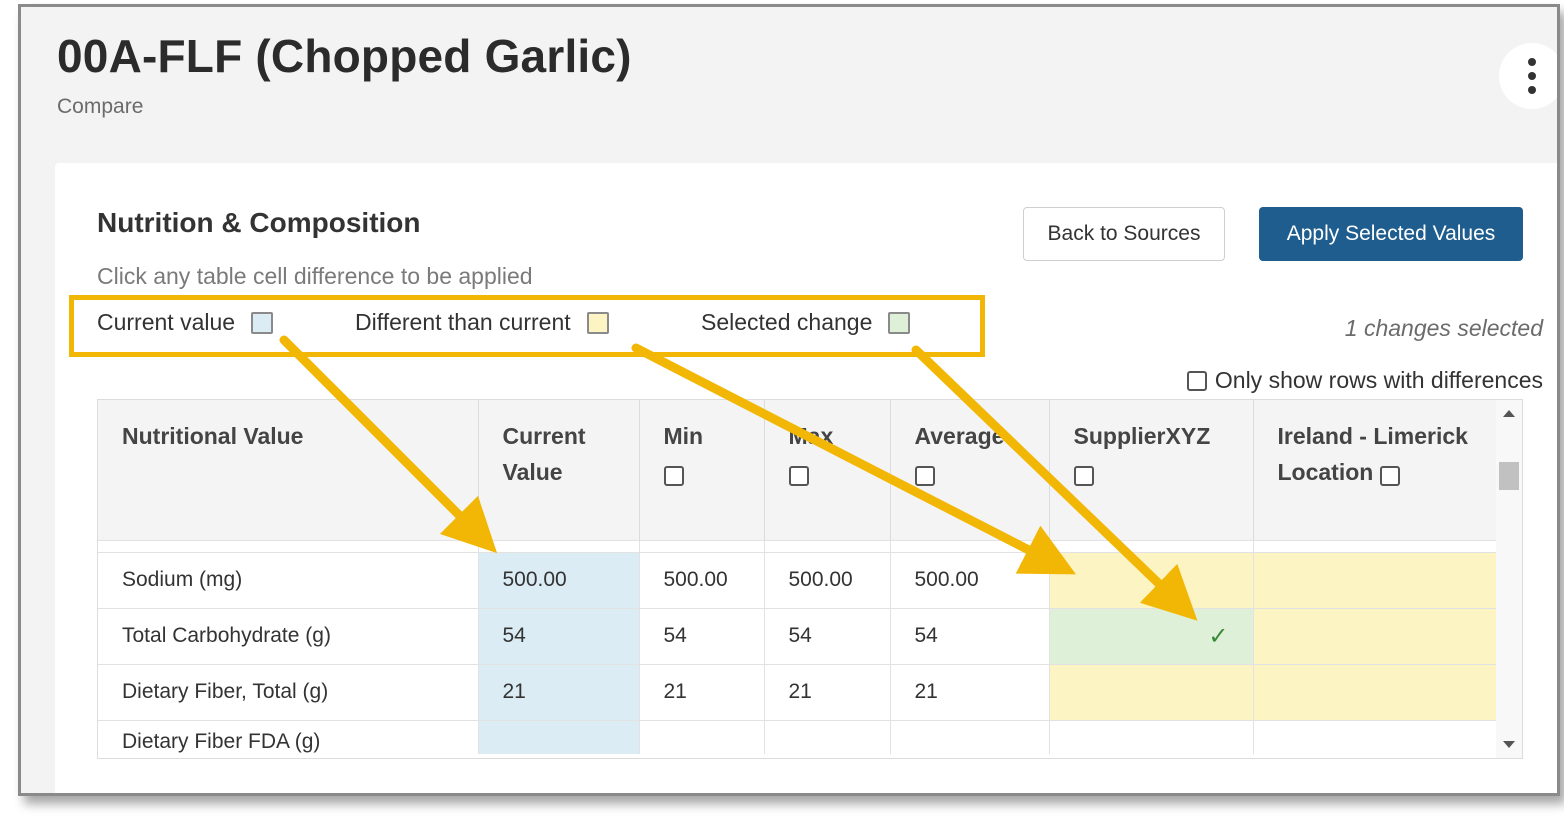 The width and height of the screenshot is (1564, 818). Describe the element at coordinates (100, 106) in the screenshot. I see `page-subtitle: Compare` at that location.